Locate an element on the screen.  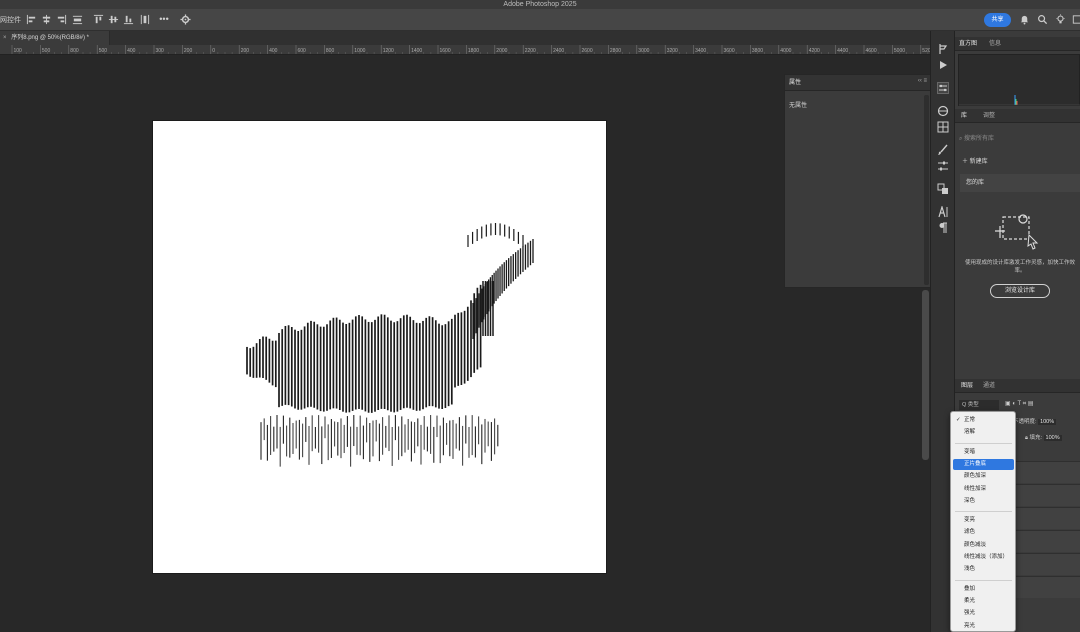
blend-mode-item: 滤色 is located at coordinates (983, 532).